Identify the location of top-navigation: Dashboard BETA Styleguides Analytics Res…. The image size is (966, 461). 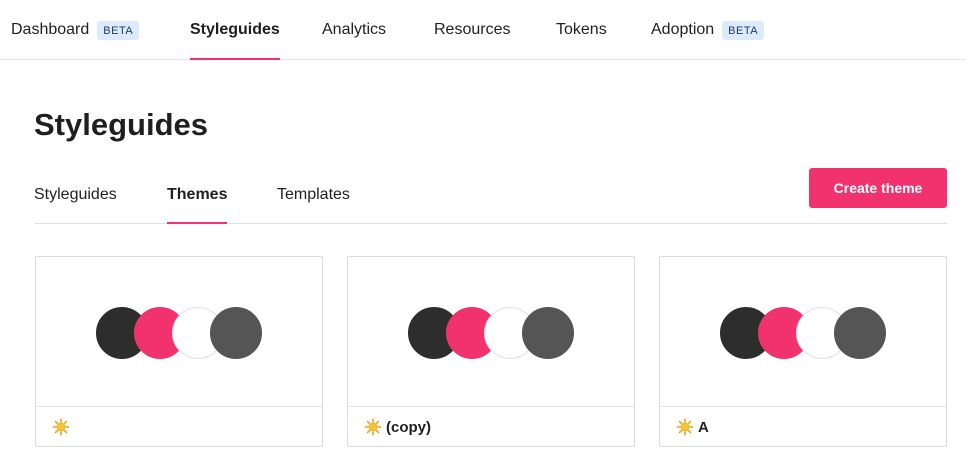
(483, 30).